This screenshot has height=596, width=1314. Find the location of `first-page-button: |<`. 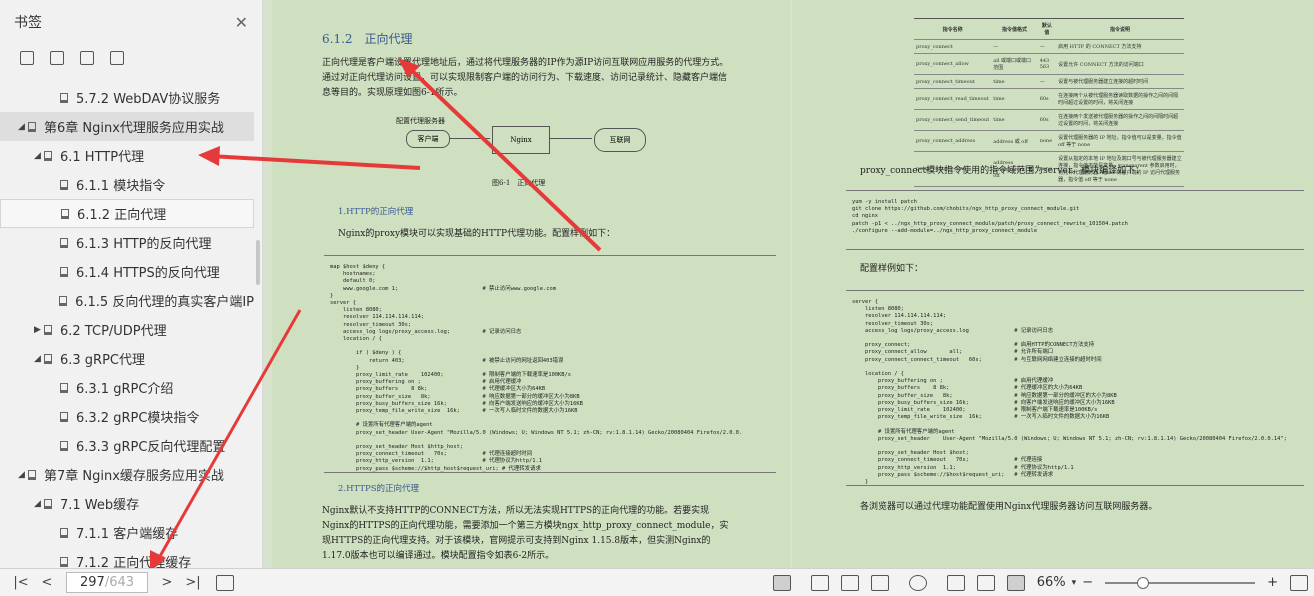

first-page-button: |< is located at coordinates (21, 582).